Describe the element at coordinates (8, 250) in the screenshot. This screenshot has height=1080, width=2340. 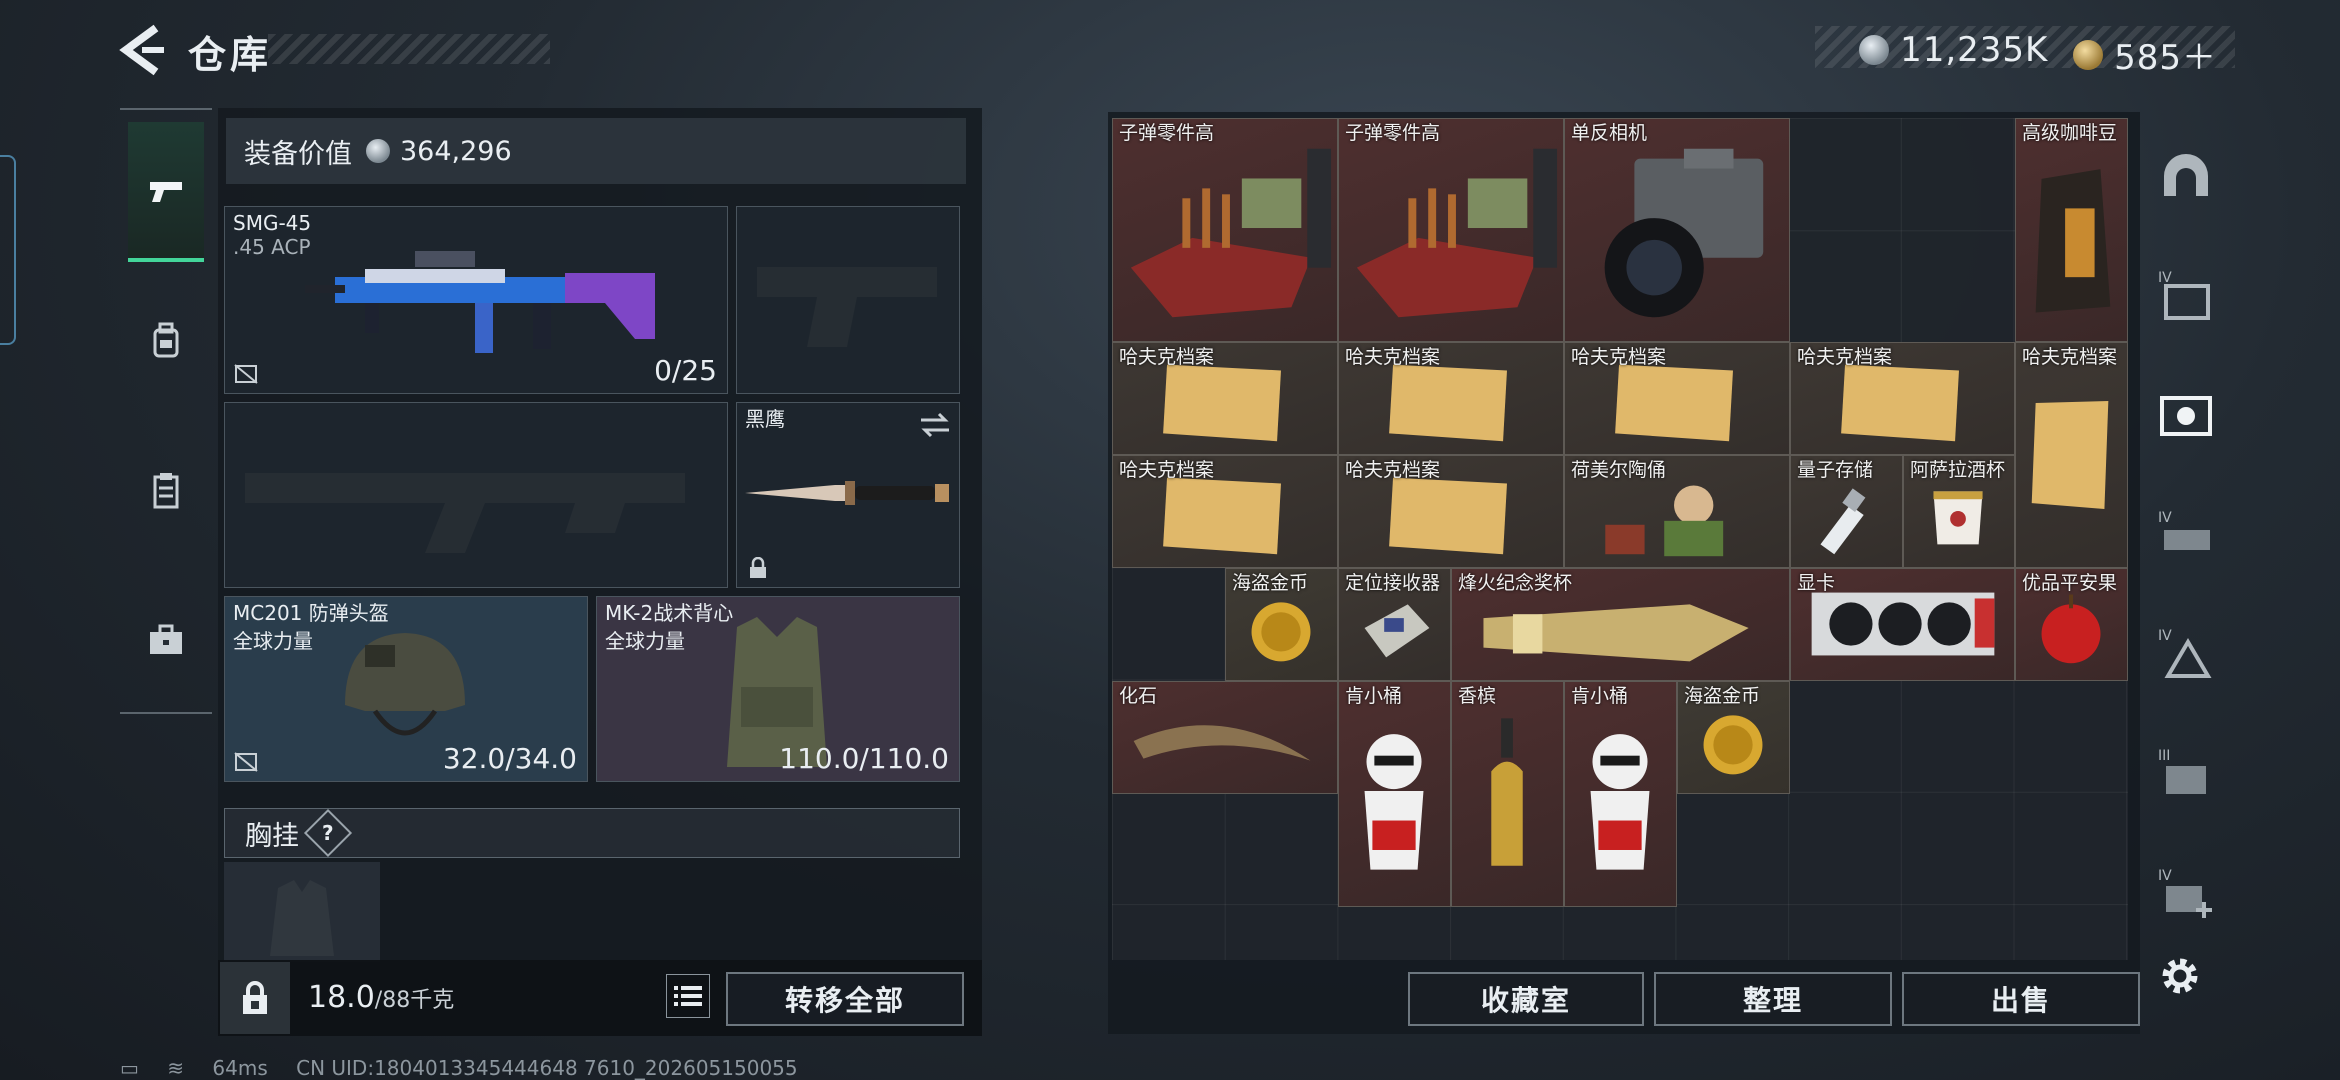
I see `side-drawer-handle` at that location.